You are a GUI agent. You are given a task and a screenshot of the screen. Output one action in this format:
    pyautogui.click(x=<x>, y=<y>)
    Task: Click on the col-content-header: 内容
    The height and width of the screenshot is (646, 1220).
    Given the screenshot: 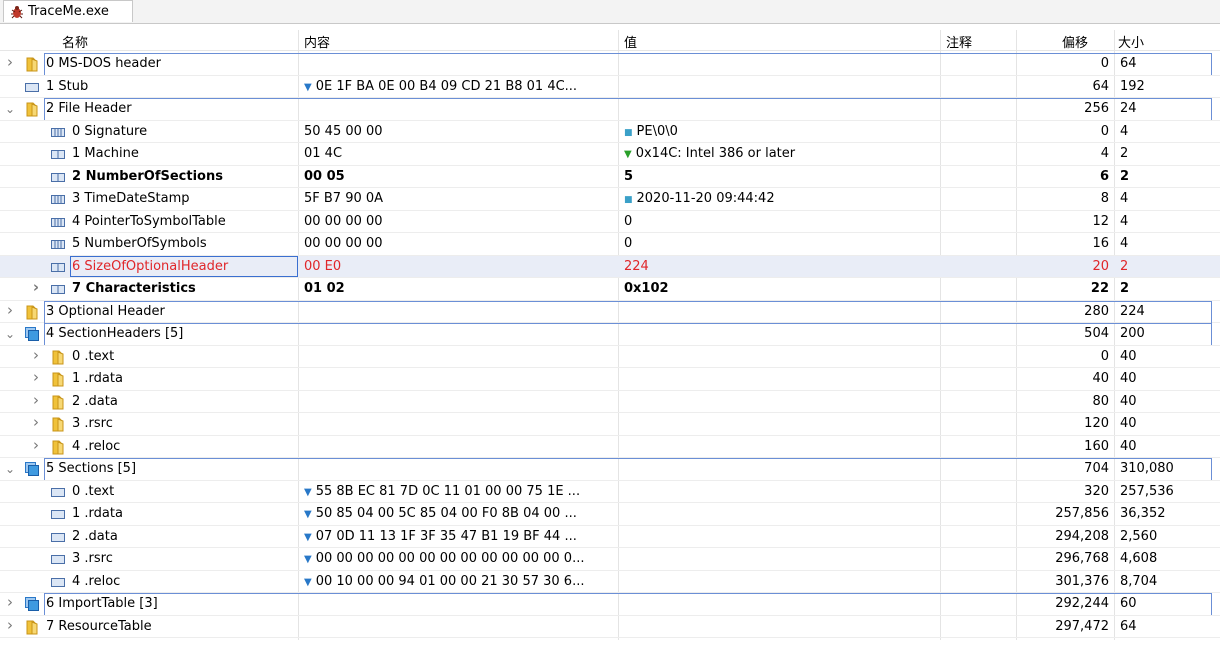 What is the action you would take?
    pyautogui.click(x=317, y=41)
    